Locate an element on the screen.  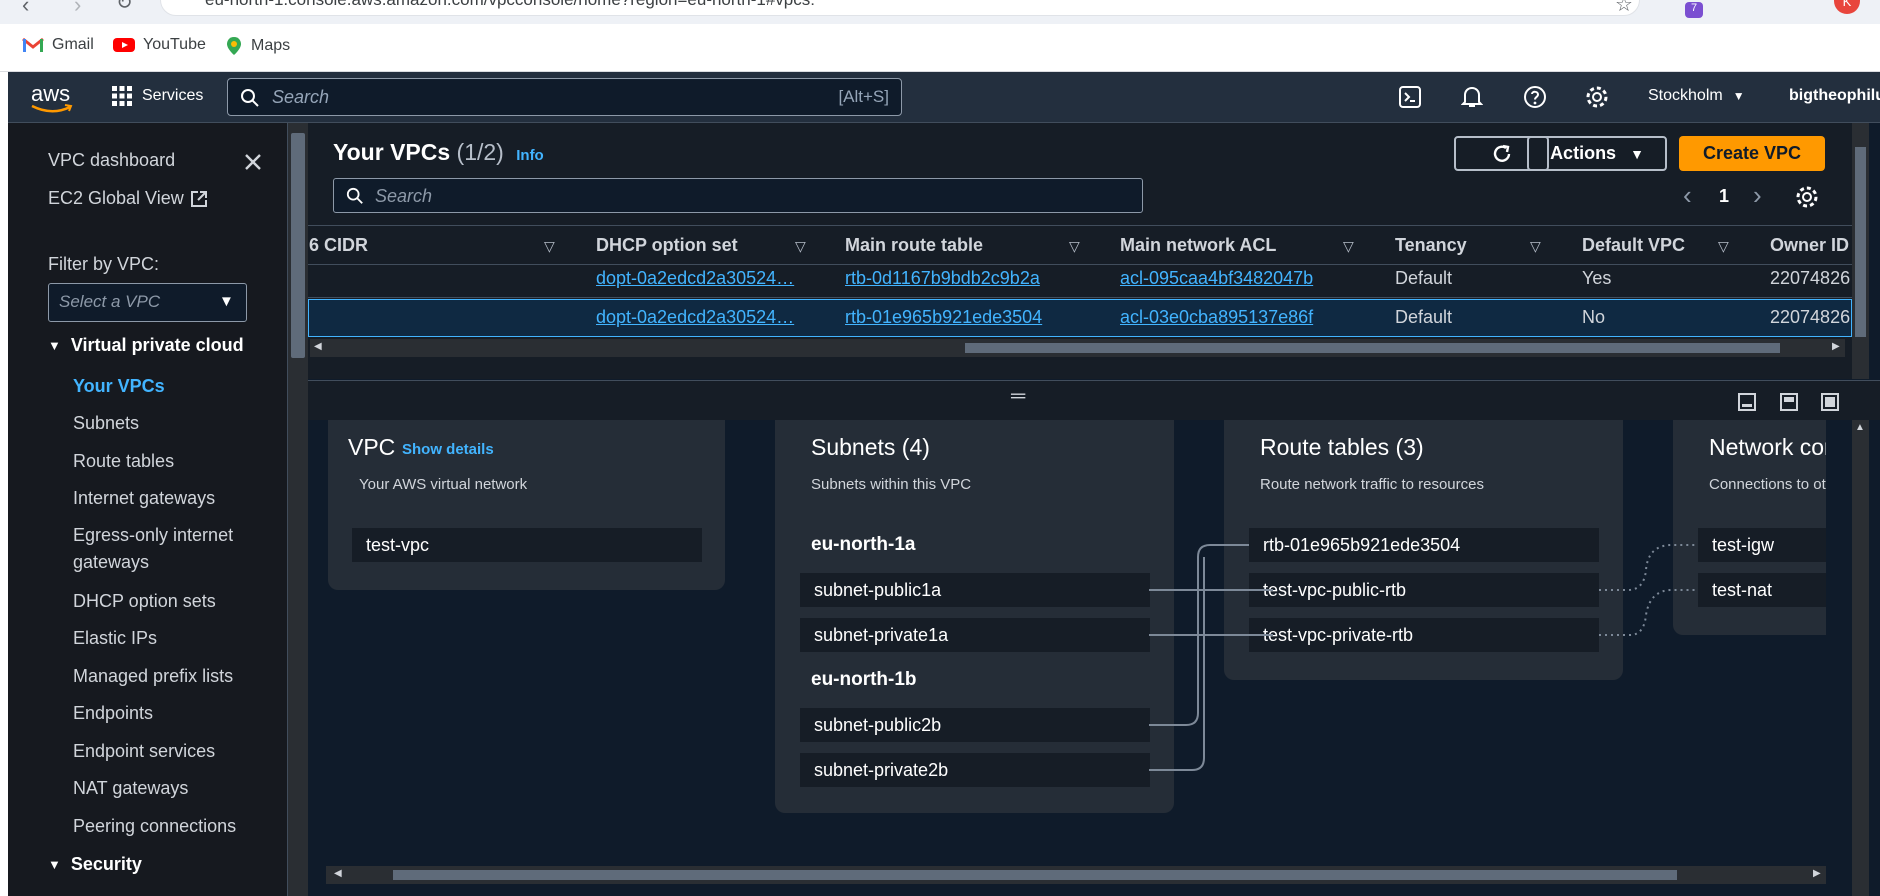
cloudshell-icon is located at coordinates (1410, 97).